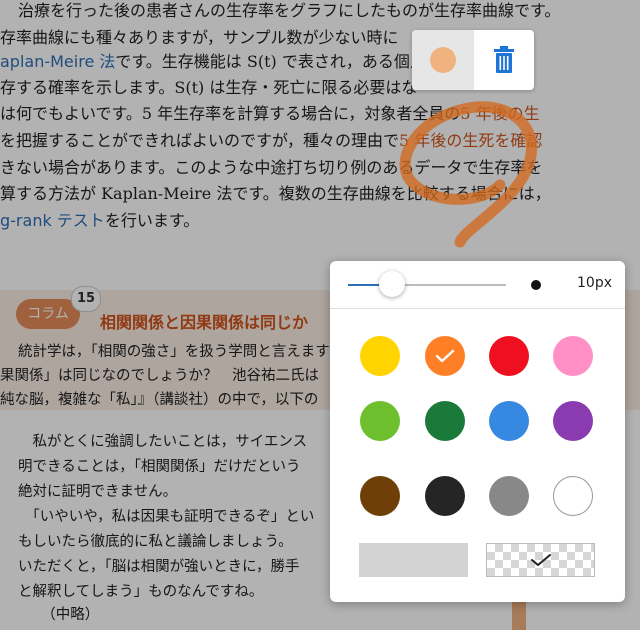  What do you see at coordinates (380, 356) in the screenshot?
I see `color-swatch-yellow` at bounding box center [380, 356].